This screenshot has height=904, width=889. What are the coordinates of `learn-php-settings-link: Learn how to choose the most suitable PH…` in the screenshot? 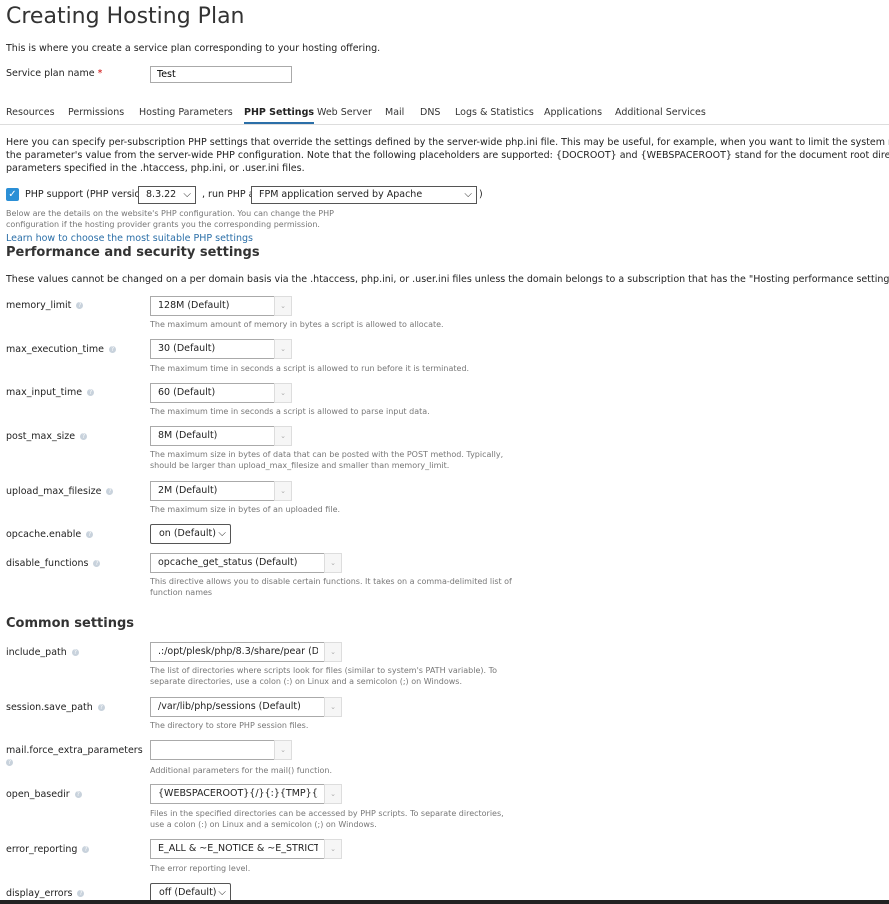 It's located at (129, 238).